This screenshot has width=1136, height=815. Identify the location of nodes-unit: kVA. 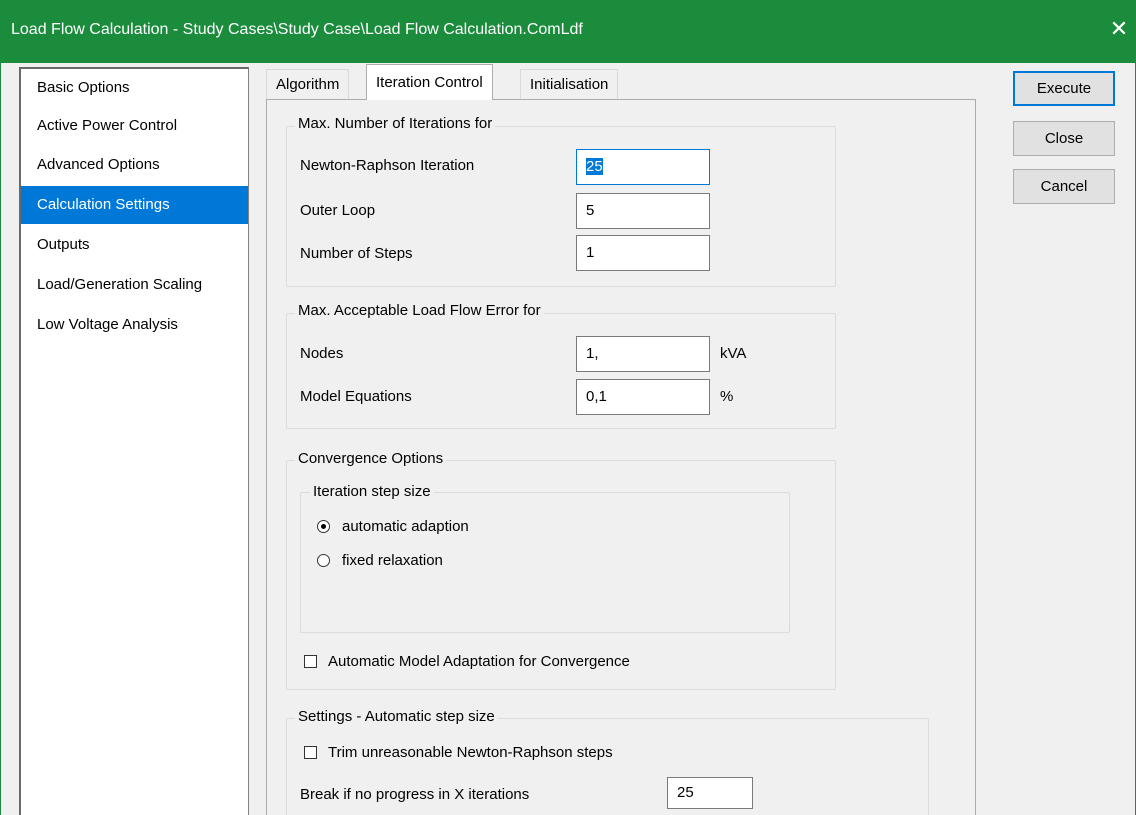
(733, 353).